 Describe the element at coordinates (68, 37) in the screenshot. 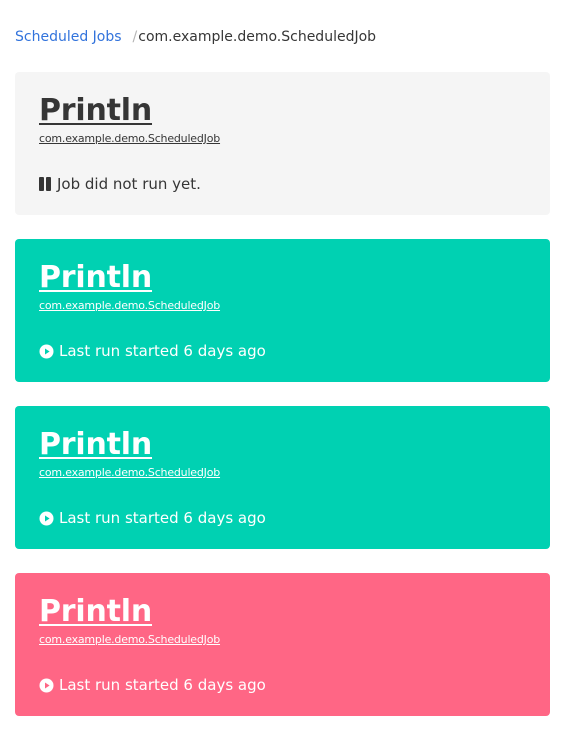

I see `breadcrumb-scheduled-jobs-link: Scheduled Jobs` at that location.